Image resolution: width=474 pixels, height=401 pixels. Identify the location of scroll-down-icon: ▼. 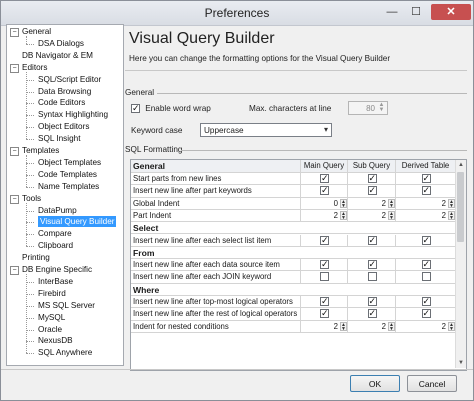
(461, 363).